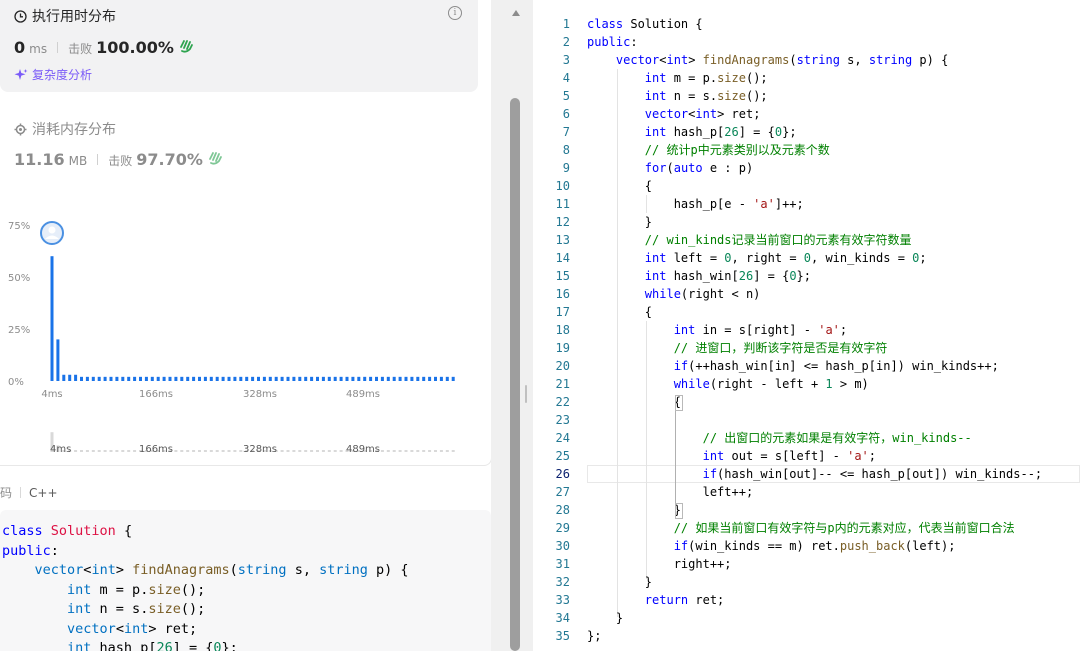  I want to click on code-line: 12 }, so click(806, 222).